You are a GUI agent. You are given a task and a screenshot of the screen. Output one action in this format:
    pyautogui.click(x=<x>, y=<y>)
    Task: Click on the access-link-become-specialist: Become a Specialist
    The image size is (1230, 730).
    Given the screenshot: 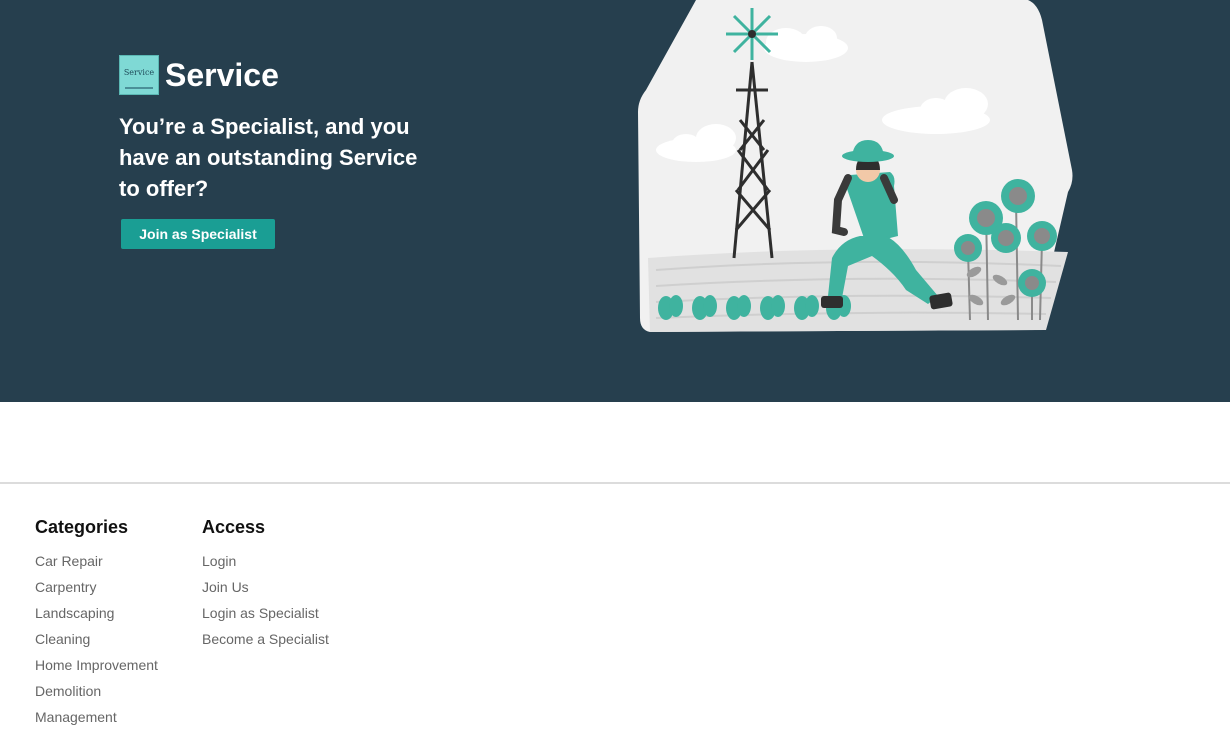 What is the action you would take?
    pyautogui.click(x=265, y=639)
    